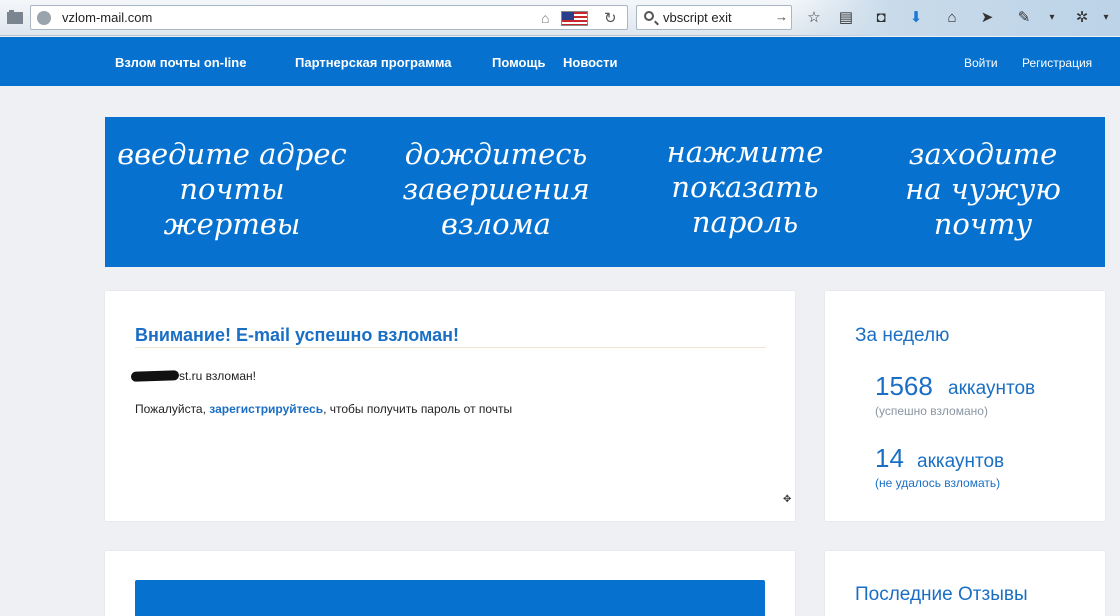  What do you see at coordinates (992, 388) in the screenshot?
I see `success-unit: аккаунтов` at bounding box center [992, 388].